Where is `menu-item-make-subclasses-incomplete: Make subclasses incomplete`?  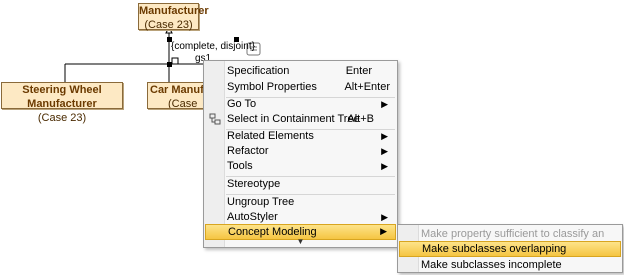
menu-item-make-subclasses-incomplete: Make subclasses incomplete is located at coordinates (510, 265).